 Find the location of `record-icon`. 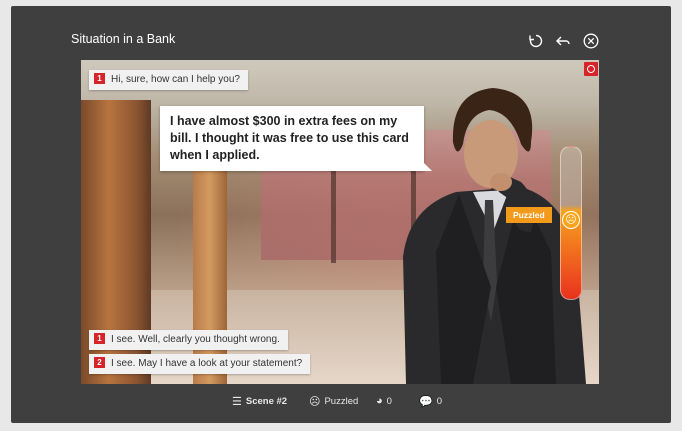

record-icon is located at coordinates (591, 69).